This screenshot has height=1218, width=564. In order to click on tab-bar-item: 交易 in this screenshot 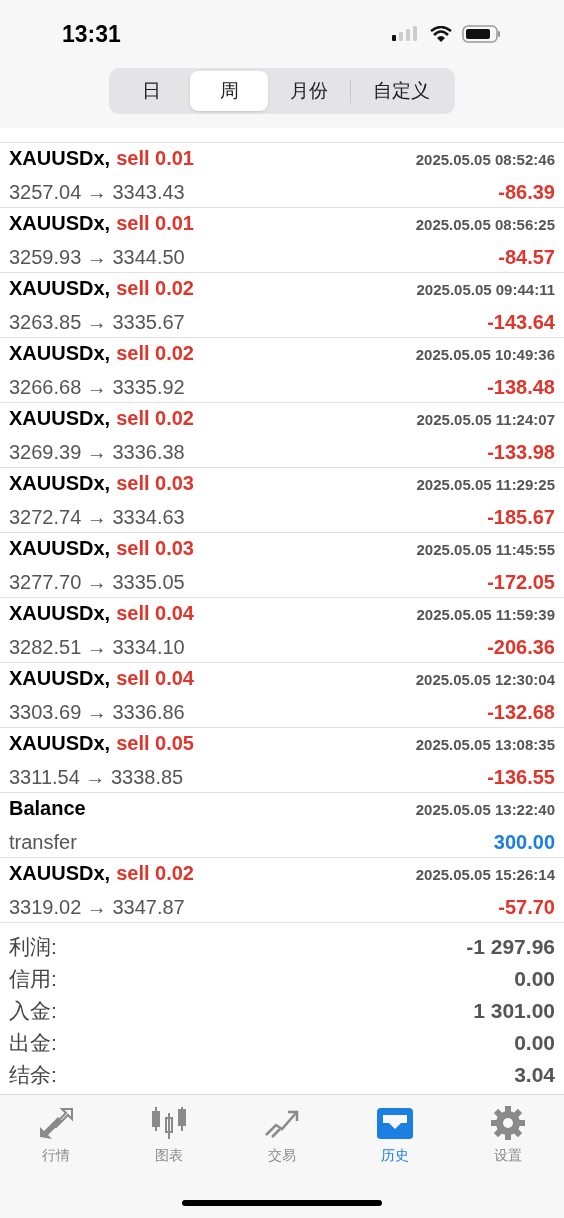, I will do `click(282, 1135)`.